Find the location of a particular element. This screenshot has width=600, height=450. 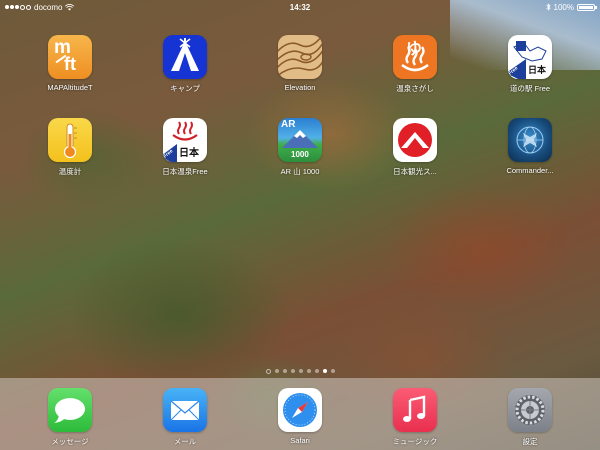

dock-app-messages: メッセージ is located at coordinates (70, 417).